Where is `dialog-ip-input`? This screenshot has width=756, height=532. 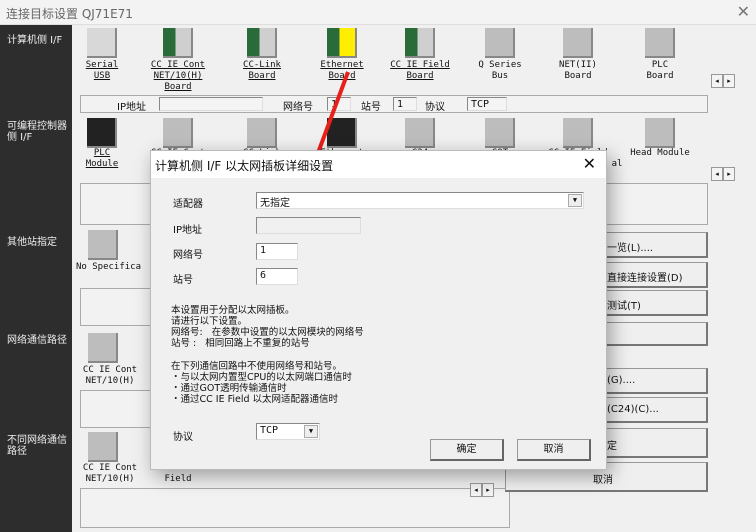
dialog-ip-input is located at coordinates (308, 225).